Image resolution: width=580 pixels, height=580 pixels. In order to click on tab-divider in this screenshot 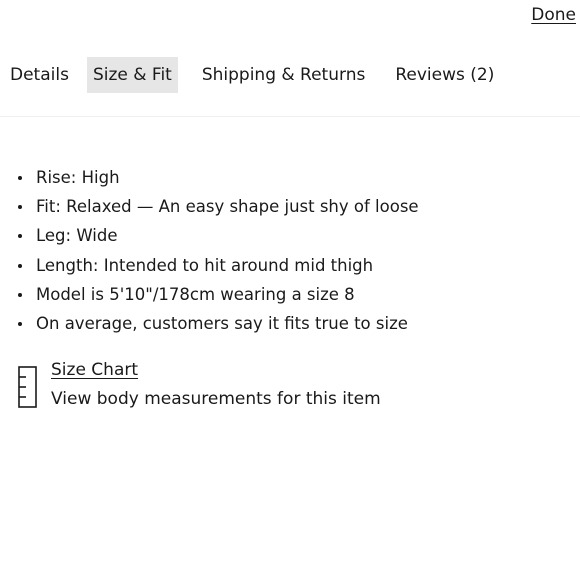, I will do `click(290, 116)`.